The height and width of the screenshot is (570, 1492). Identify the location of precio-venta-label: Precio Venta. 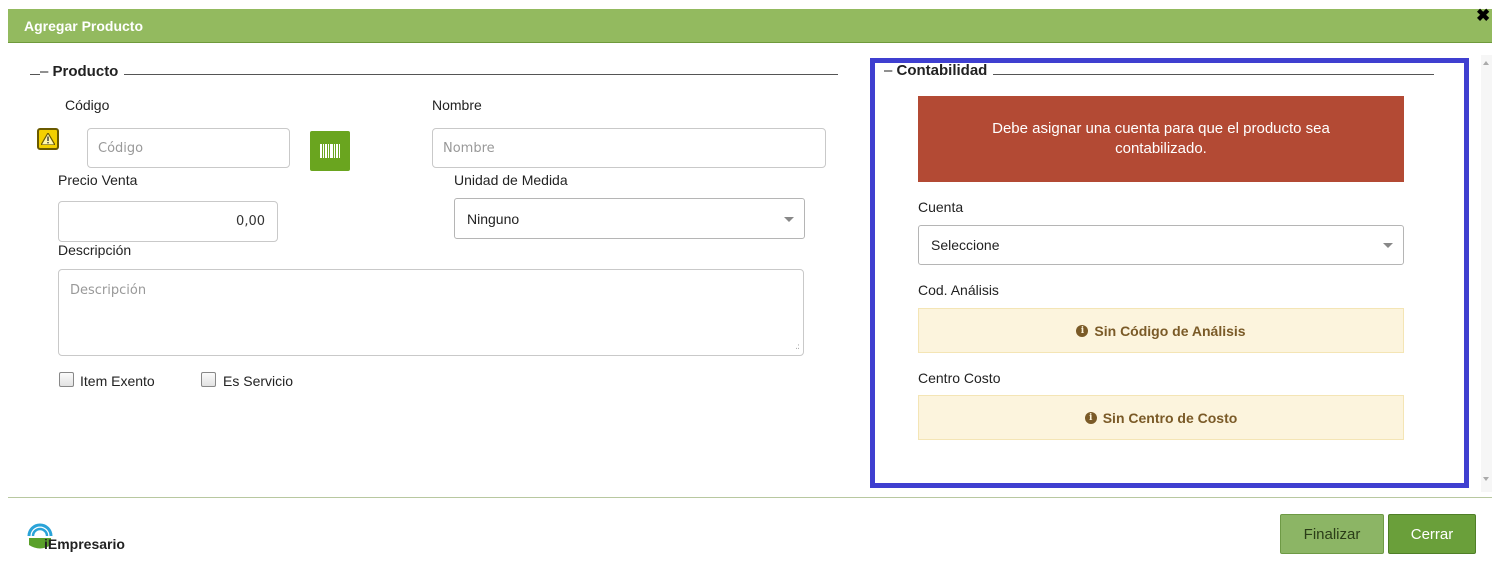
(98, 180).